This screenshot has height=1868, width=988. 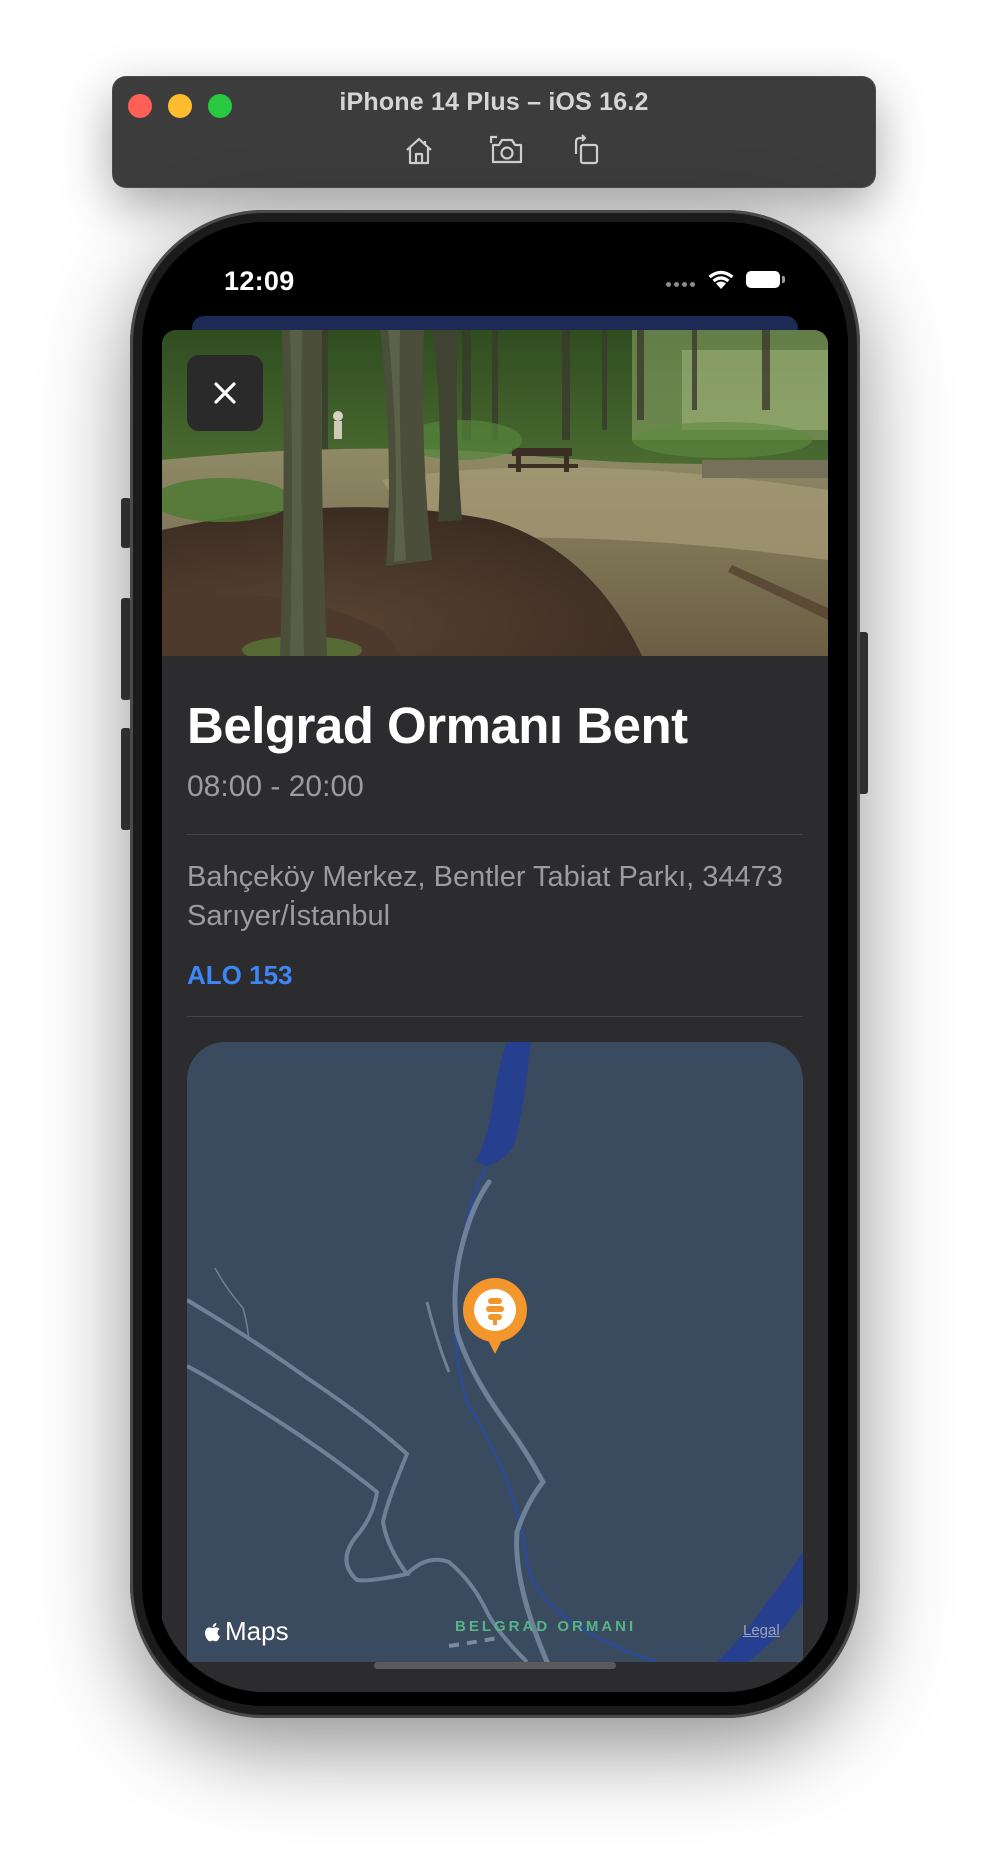 I want to click on legal-link: Legal, so click(x=761, y=1630).